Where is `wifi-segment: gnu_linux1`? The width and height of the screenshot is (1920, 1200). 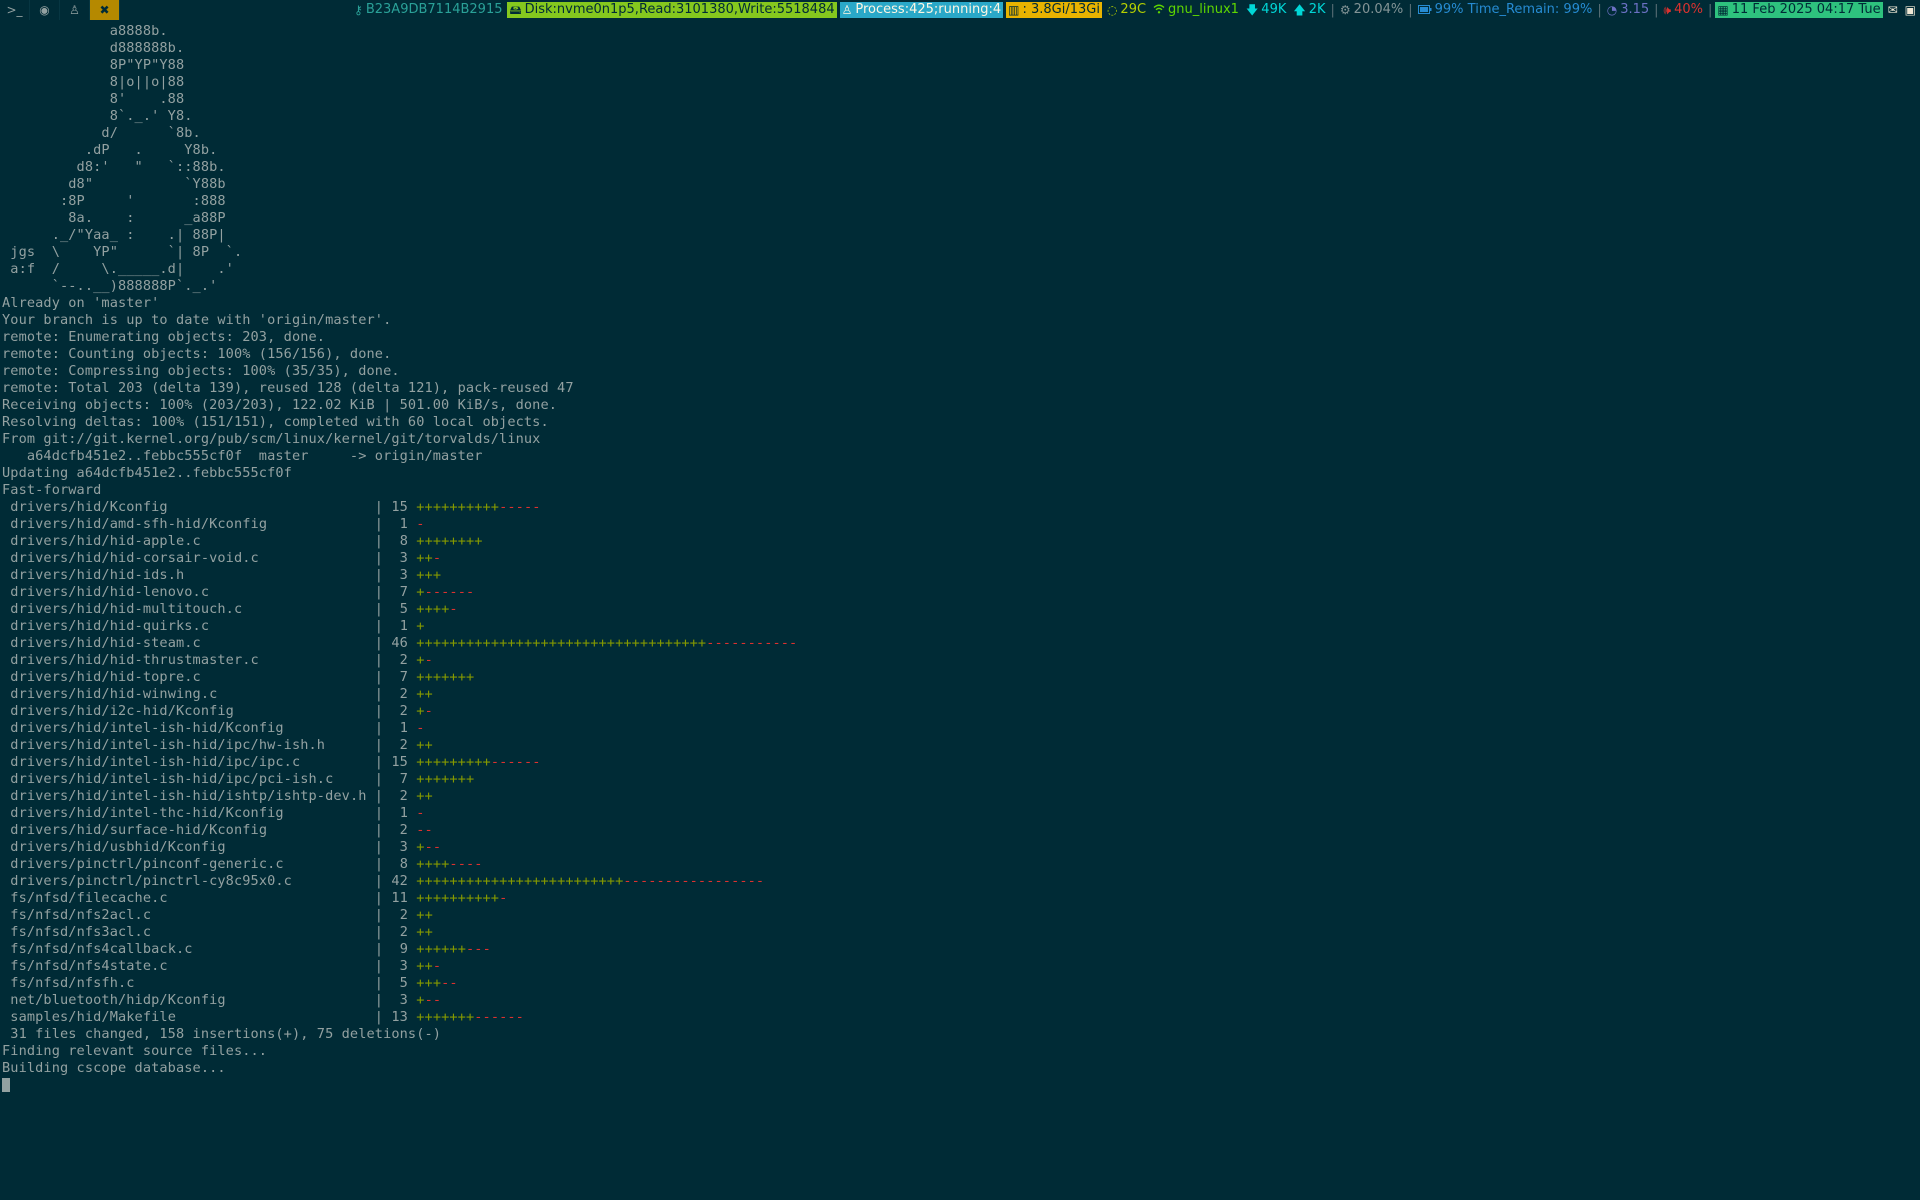
wifi-segment: gnu_linux1 is located at coordinates (1196, 10).